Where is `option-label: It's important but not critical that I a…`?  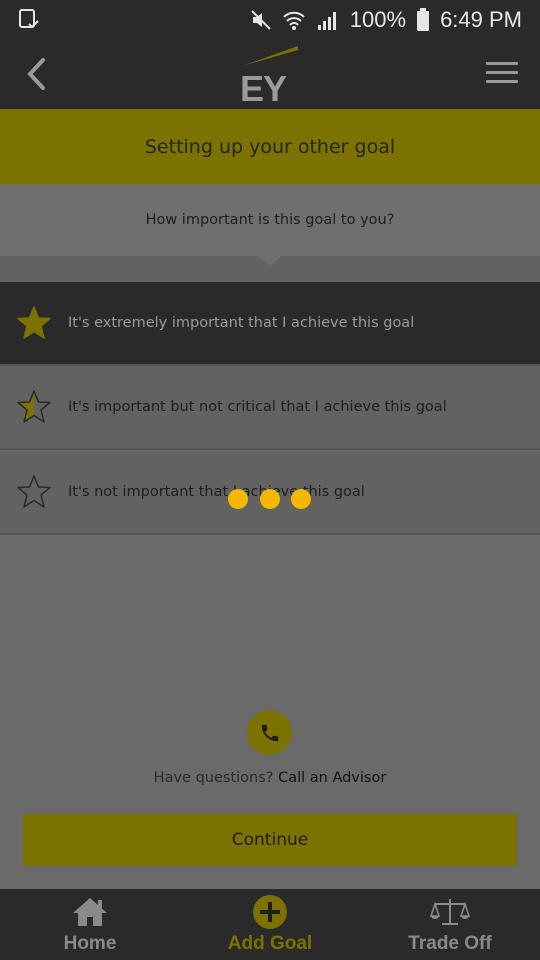 option-label: It's important but not critical that I a… is located at coordinates (257, 407).